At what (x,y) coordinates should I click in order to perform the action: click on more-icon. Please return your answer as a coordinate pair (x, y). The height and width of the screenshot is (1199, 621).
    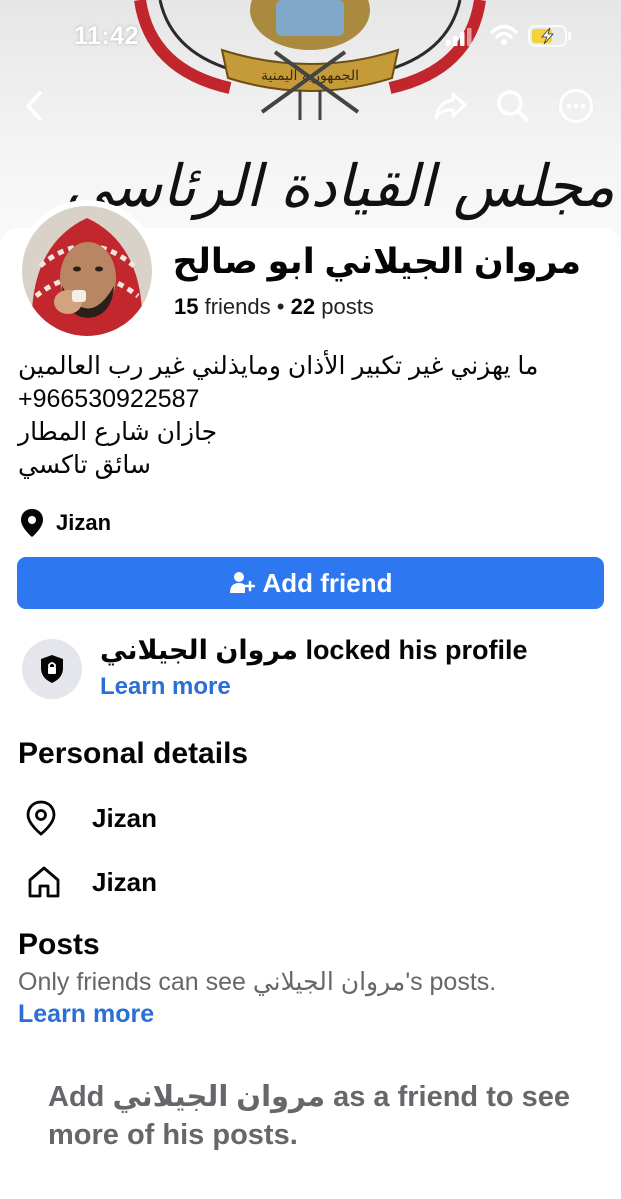
    Looking at the image, I should click on (576, 106).